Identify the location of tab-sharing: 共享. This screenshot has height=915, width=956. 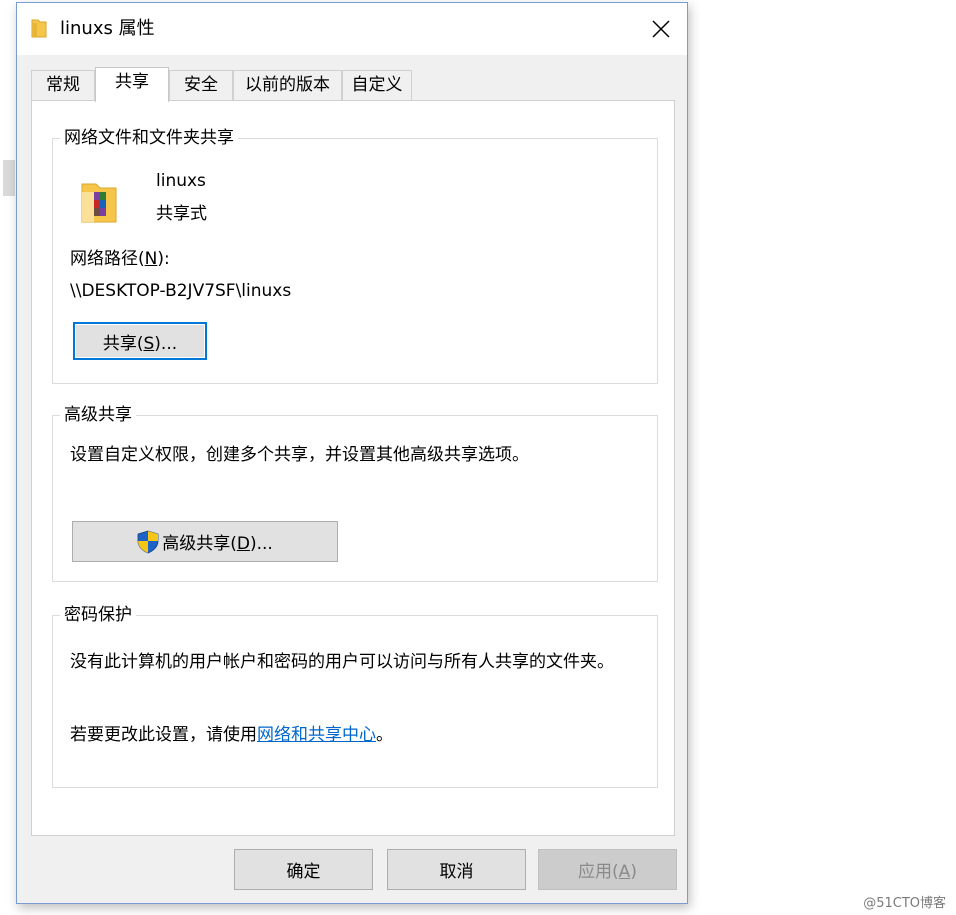
(132, 84).